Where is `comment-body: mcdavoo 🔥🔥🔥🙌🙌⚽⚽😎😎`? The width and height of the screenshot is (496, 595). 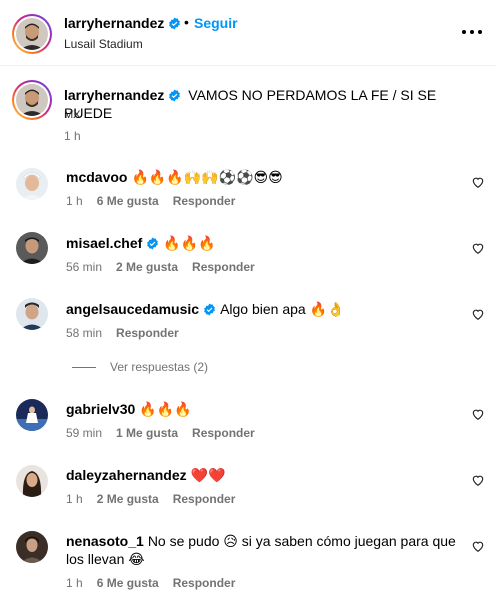 comment-body: mcdavoo 🔥🔥🔥🙌🙌⚽⚽😎😎 is located at coordinates (266, 177).